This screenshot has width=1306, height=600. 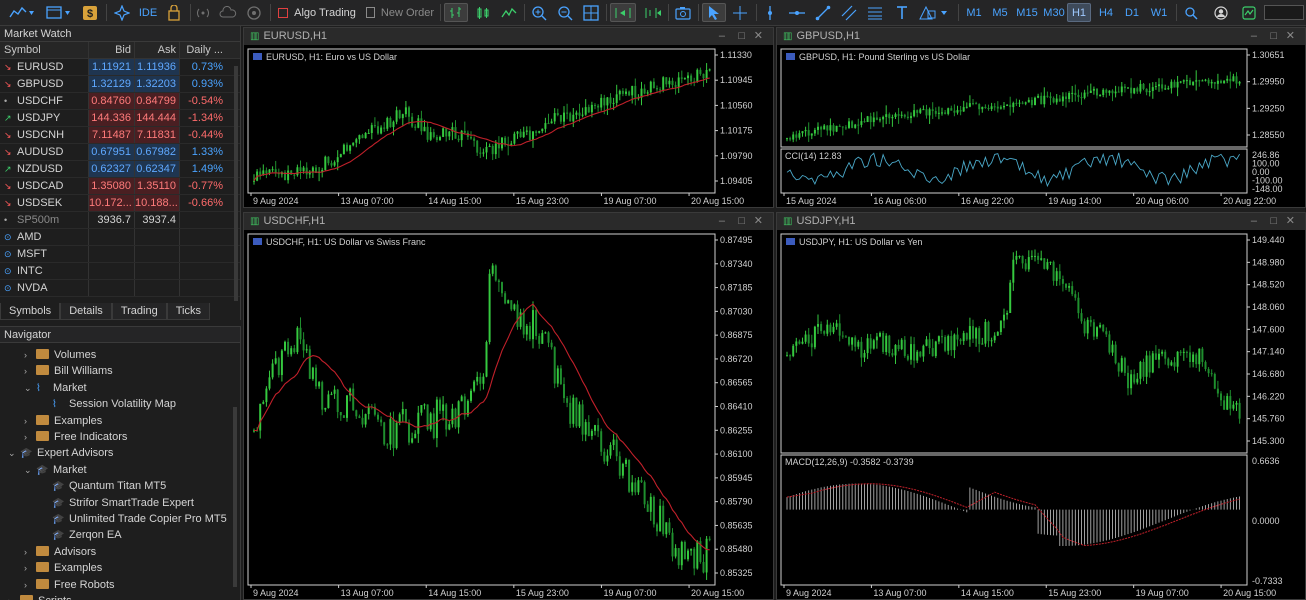 I want to click on market-watch-row: ↗ NZDUSD 0.62327 0.62347 1.49%, so click(x=120, y=169).